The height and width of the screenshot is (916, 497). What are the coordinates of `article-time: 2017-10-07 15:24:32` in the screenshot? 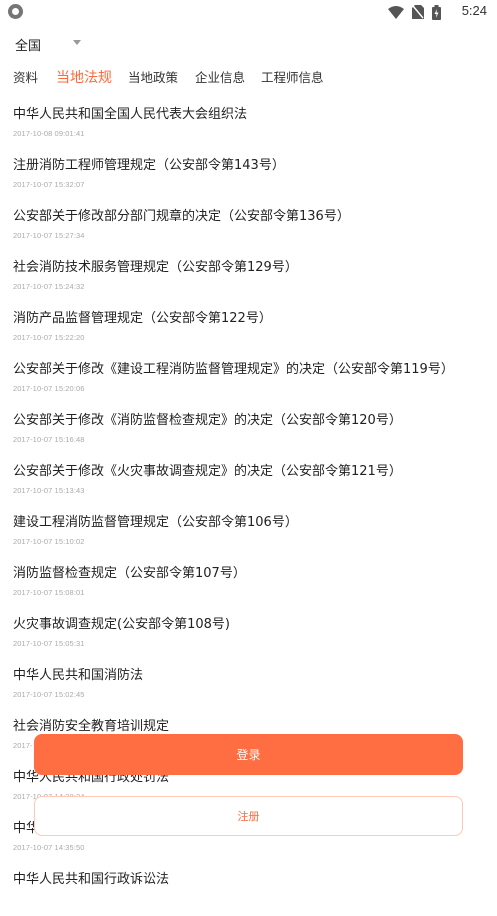 It's located at (49, 286).